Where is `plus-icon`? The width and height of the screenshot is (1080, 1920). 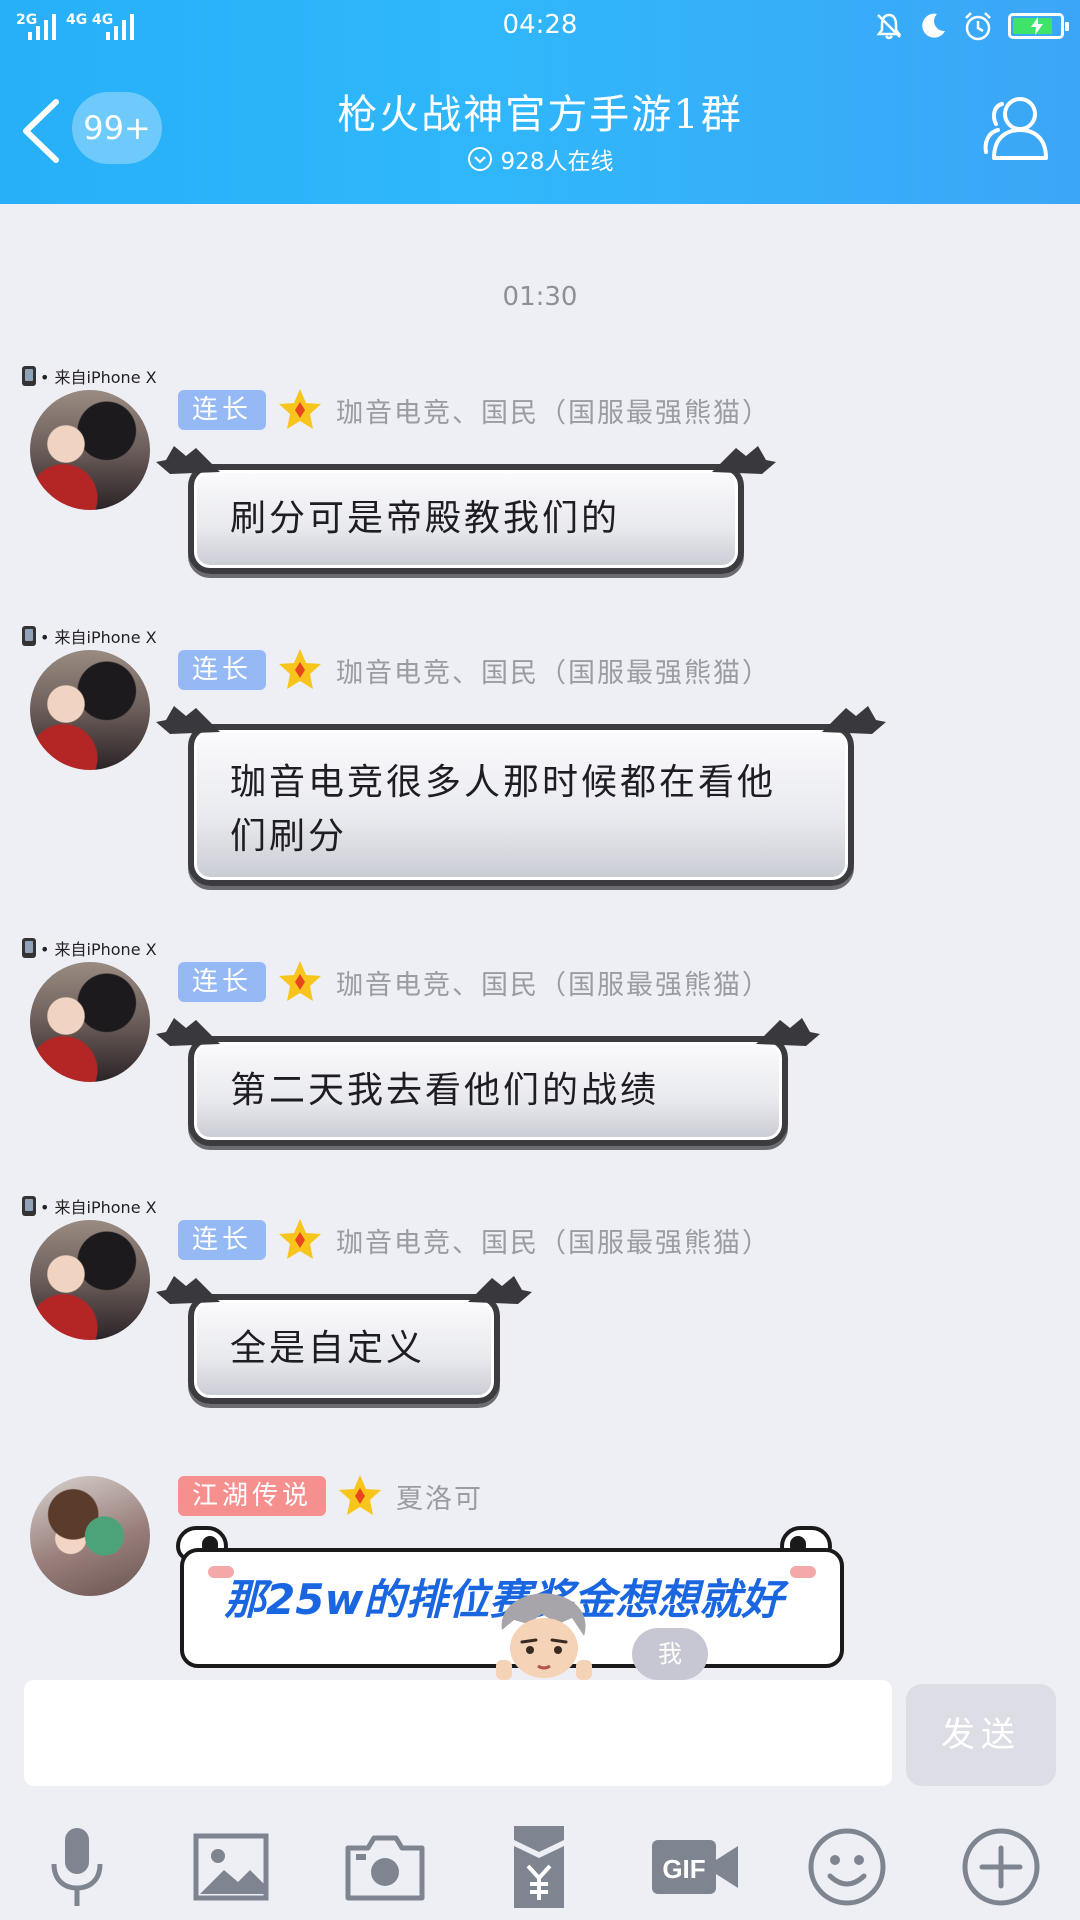 plus-icon is located at coordinates (1001, 1867).